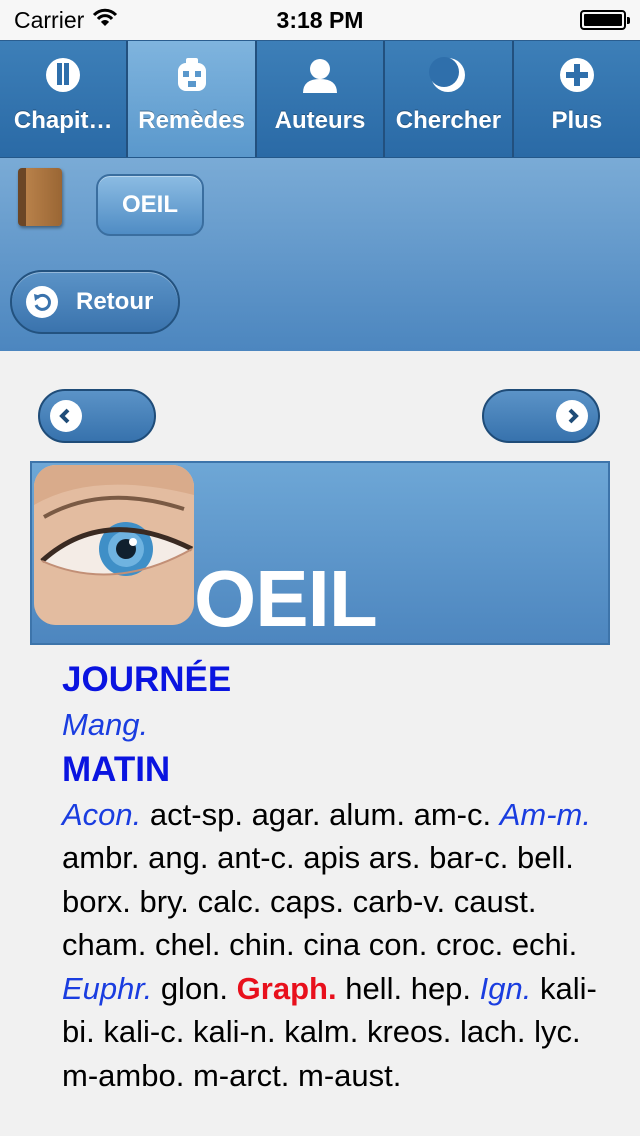 The image size is (640, 1136). Describe the element at coordinates (395, 857) in the screenshot. I see `remedy-item: ars.` at that location.